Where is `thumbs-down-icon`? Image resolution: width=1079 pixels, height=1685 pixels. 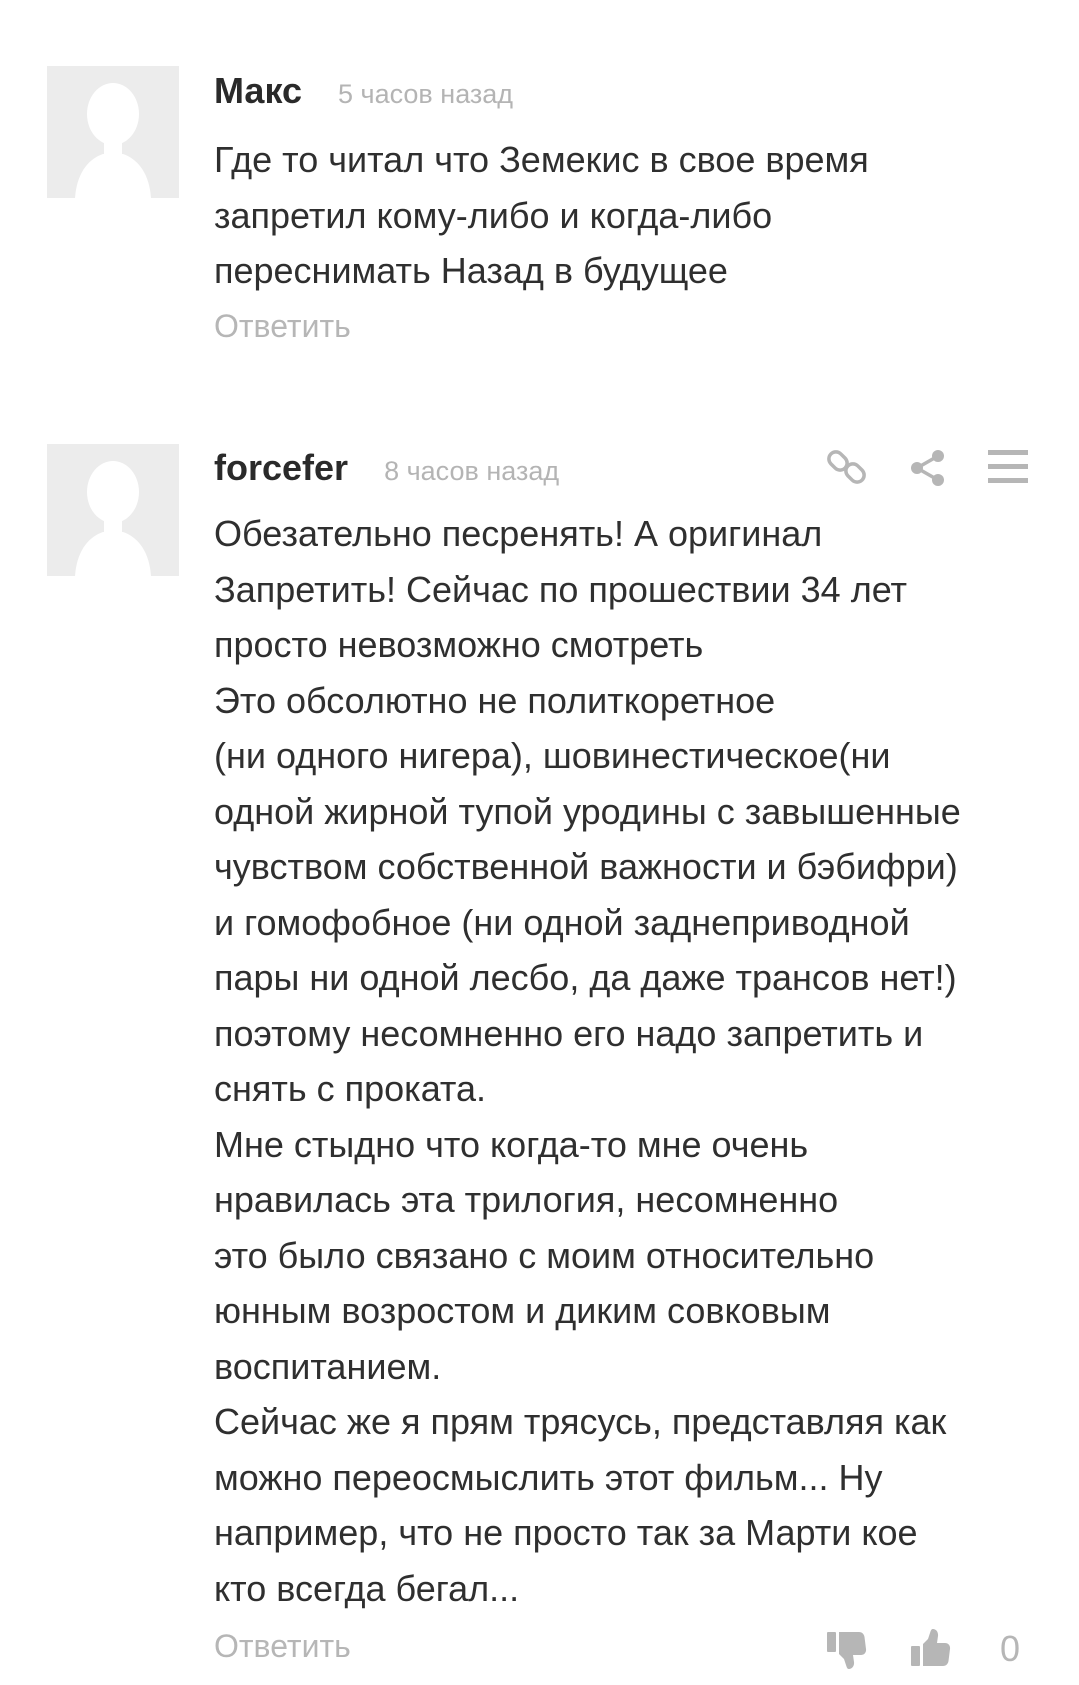 thumbs-down-icon is located at coordinates (847, 1649).